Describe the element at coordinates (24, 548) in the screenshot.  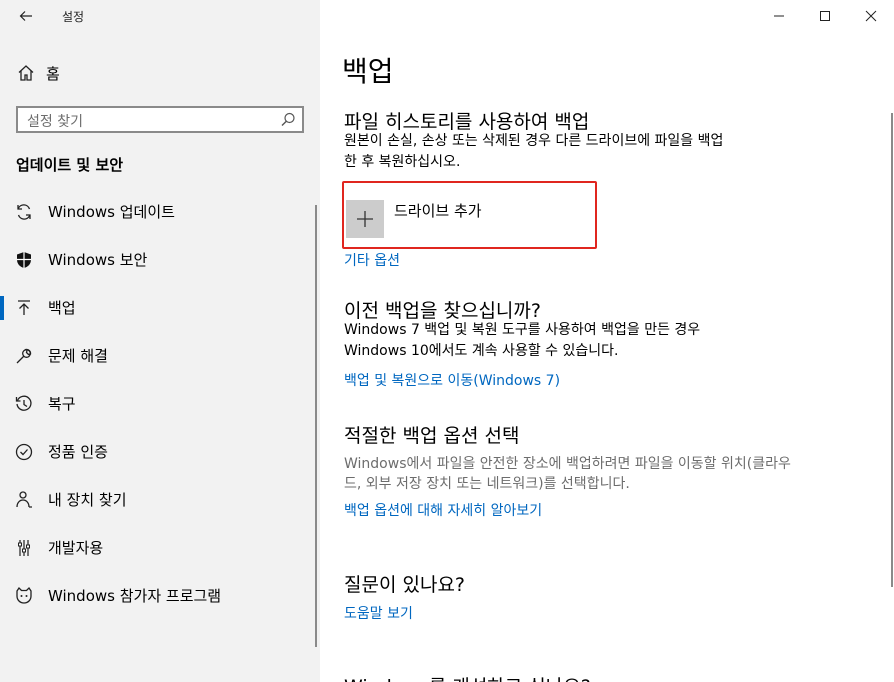
I see `developer-tools-icon` at that location.